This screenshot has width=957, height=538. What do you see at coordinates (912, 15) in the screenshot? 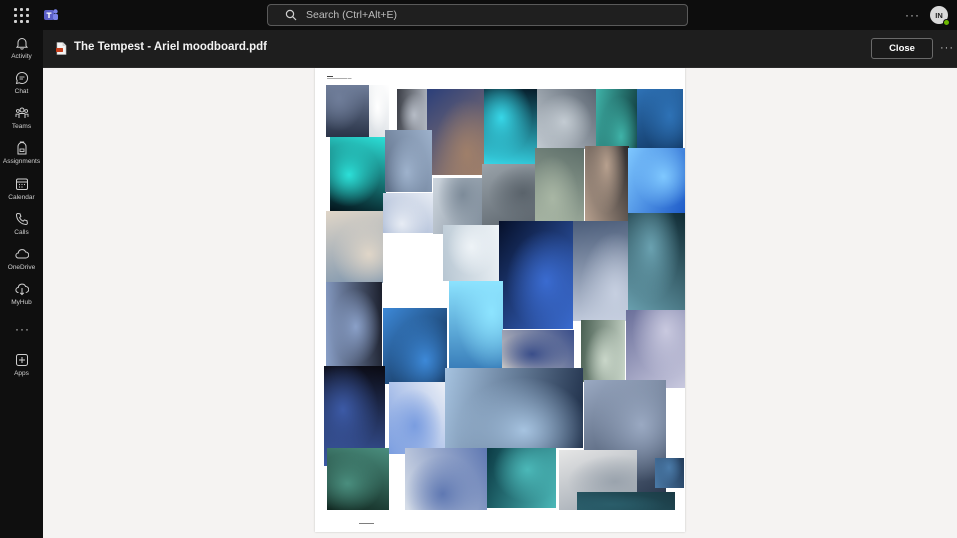
I see `settings-more-button: ···` at bounding box center [912, 15].